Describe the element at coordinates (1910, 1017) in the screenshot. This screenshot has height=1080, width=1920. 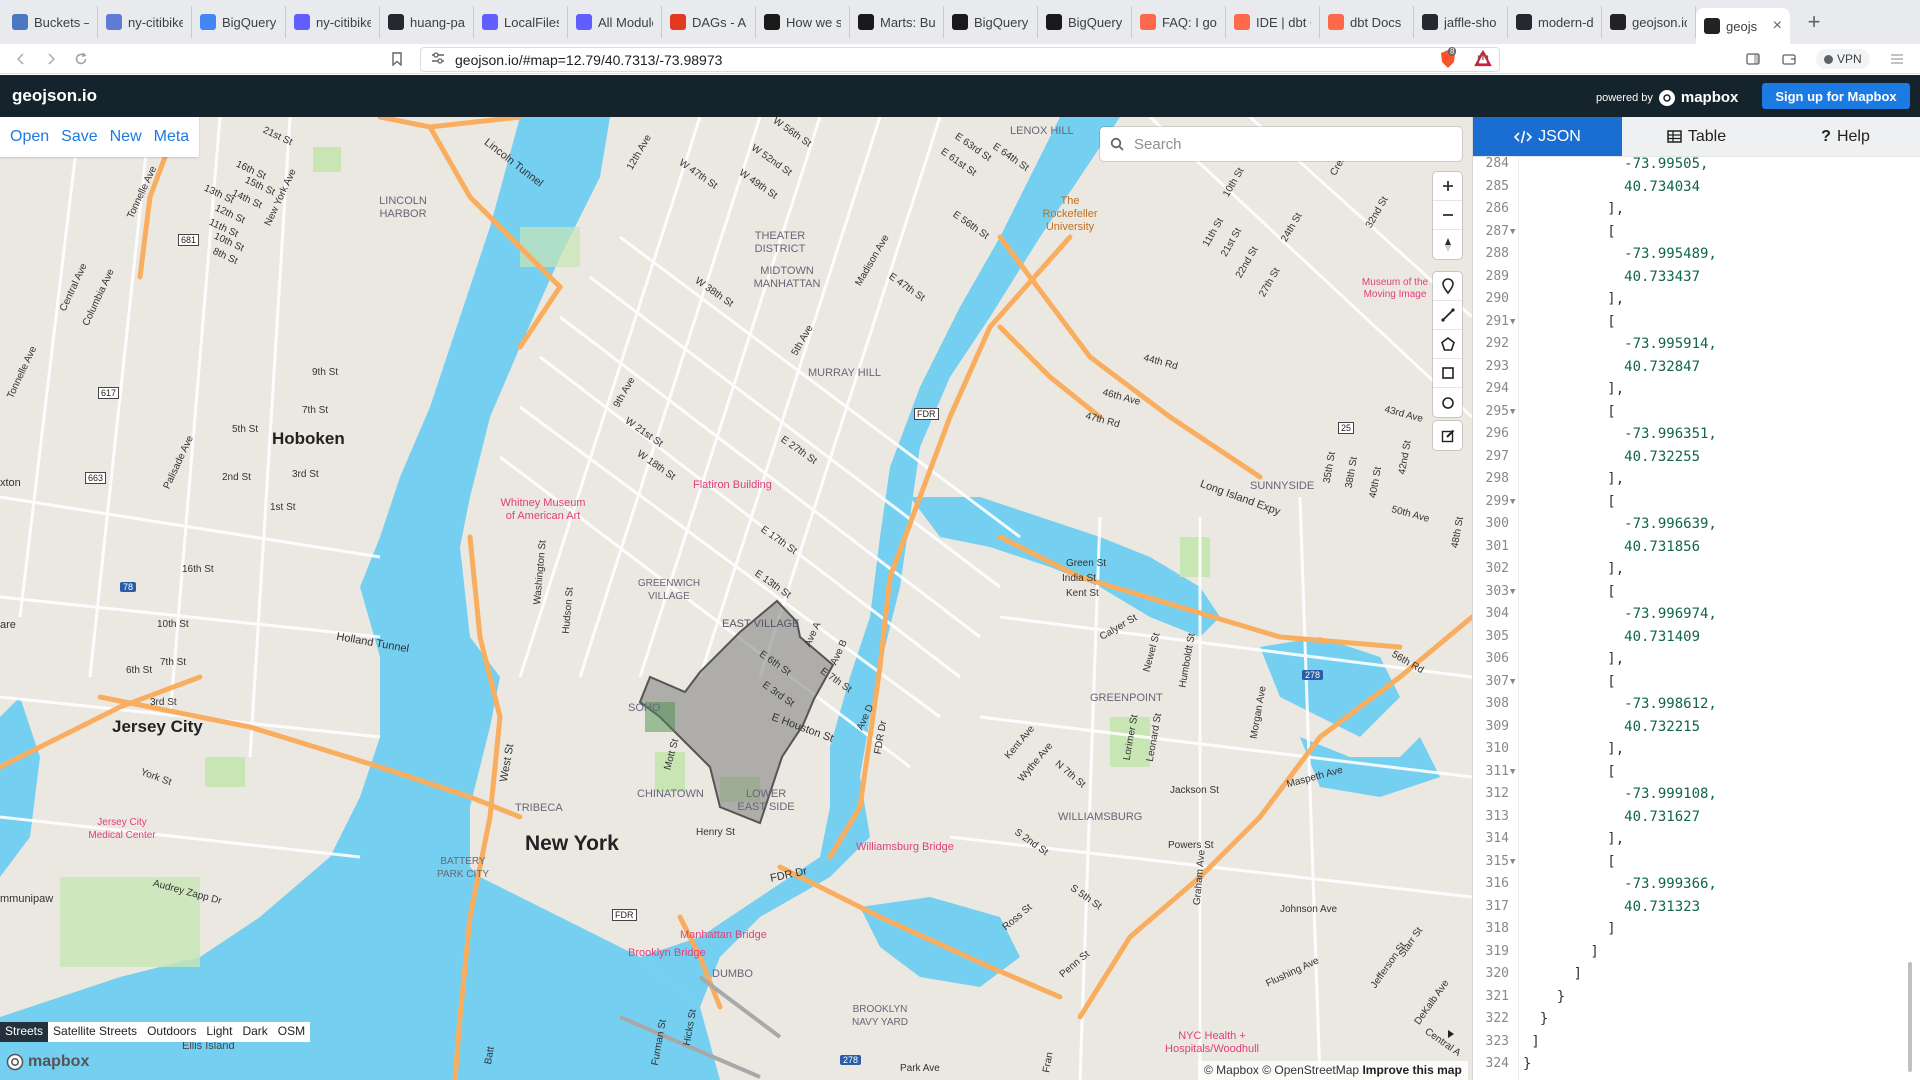
I see `editor-scrollbar-thumb` at that location.